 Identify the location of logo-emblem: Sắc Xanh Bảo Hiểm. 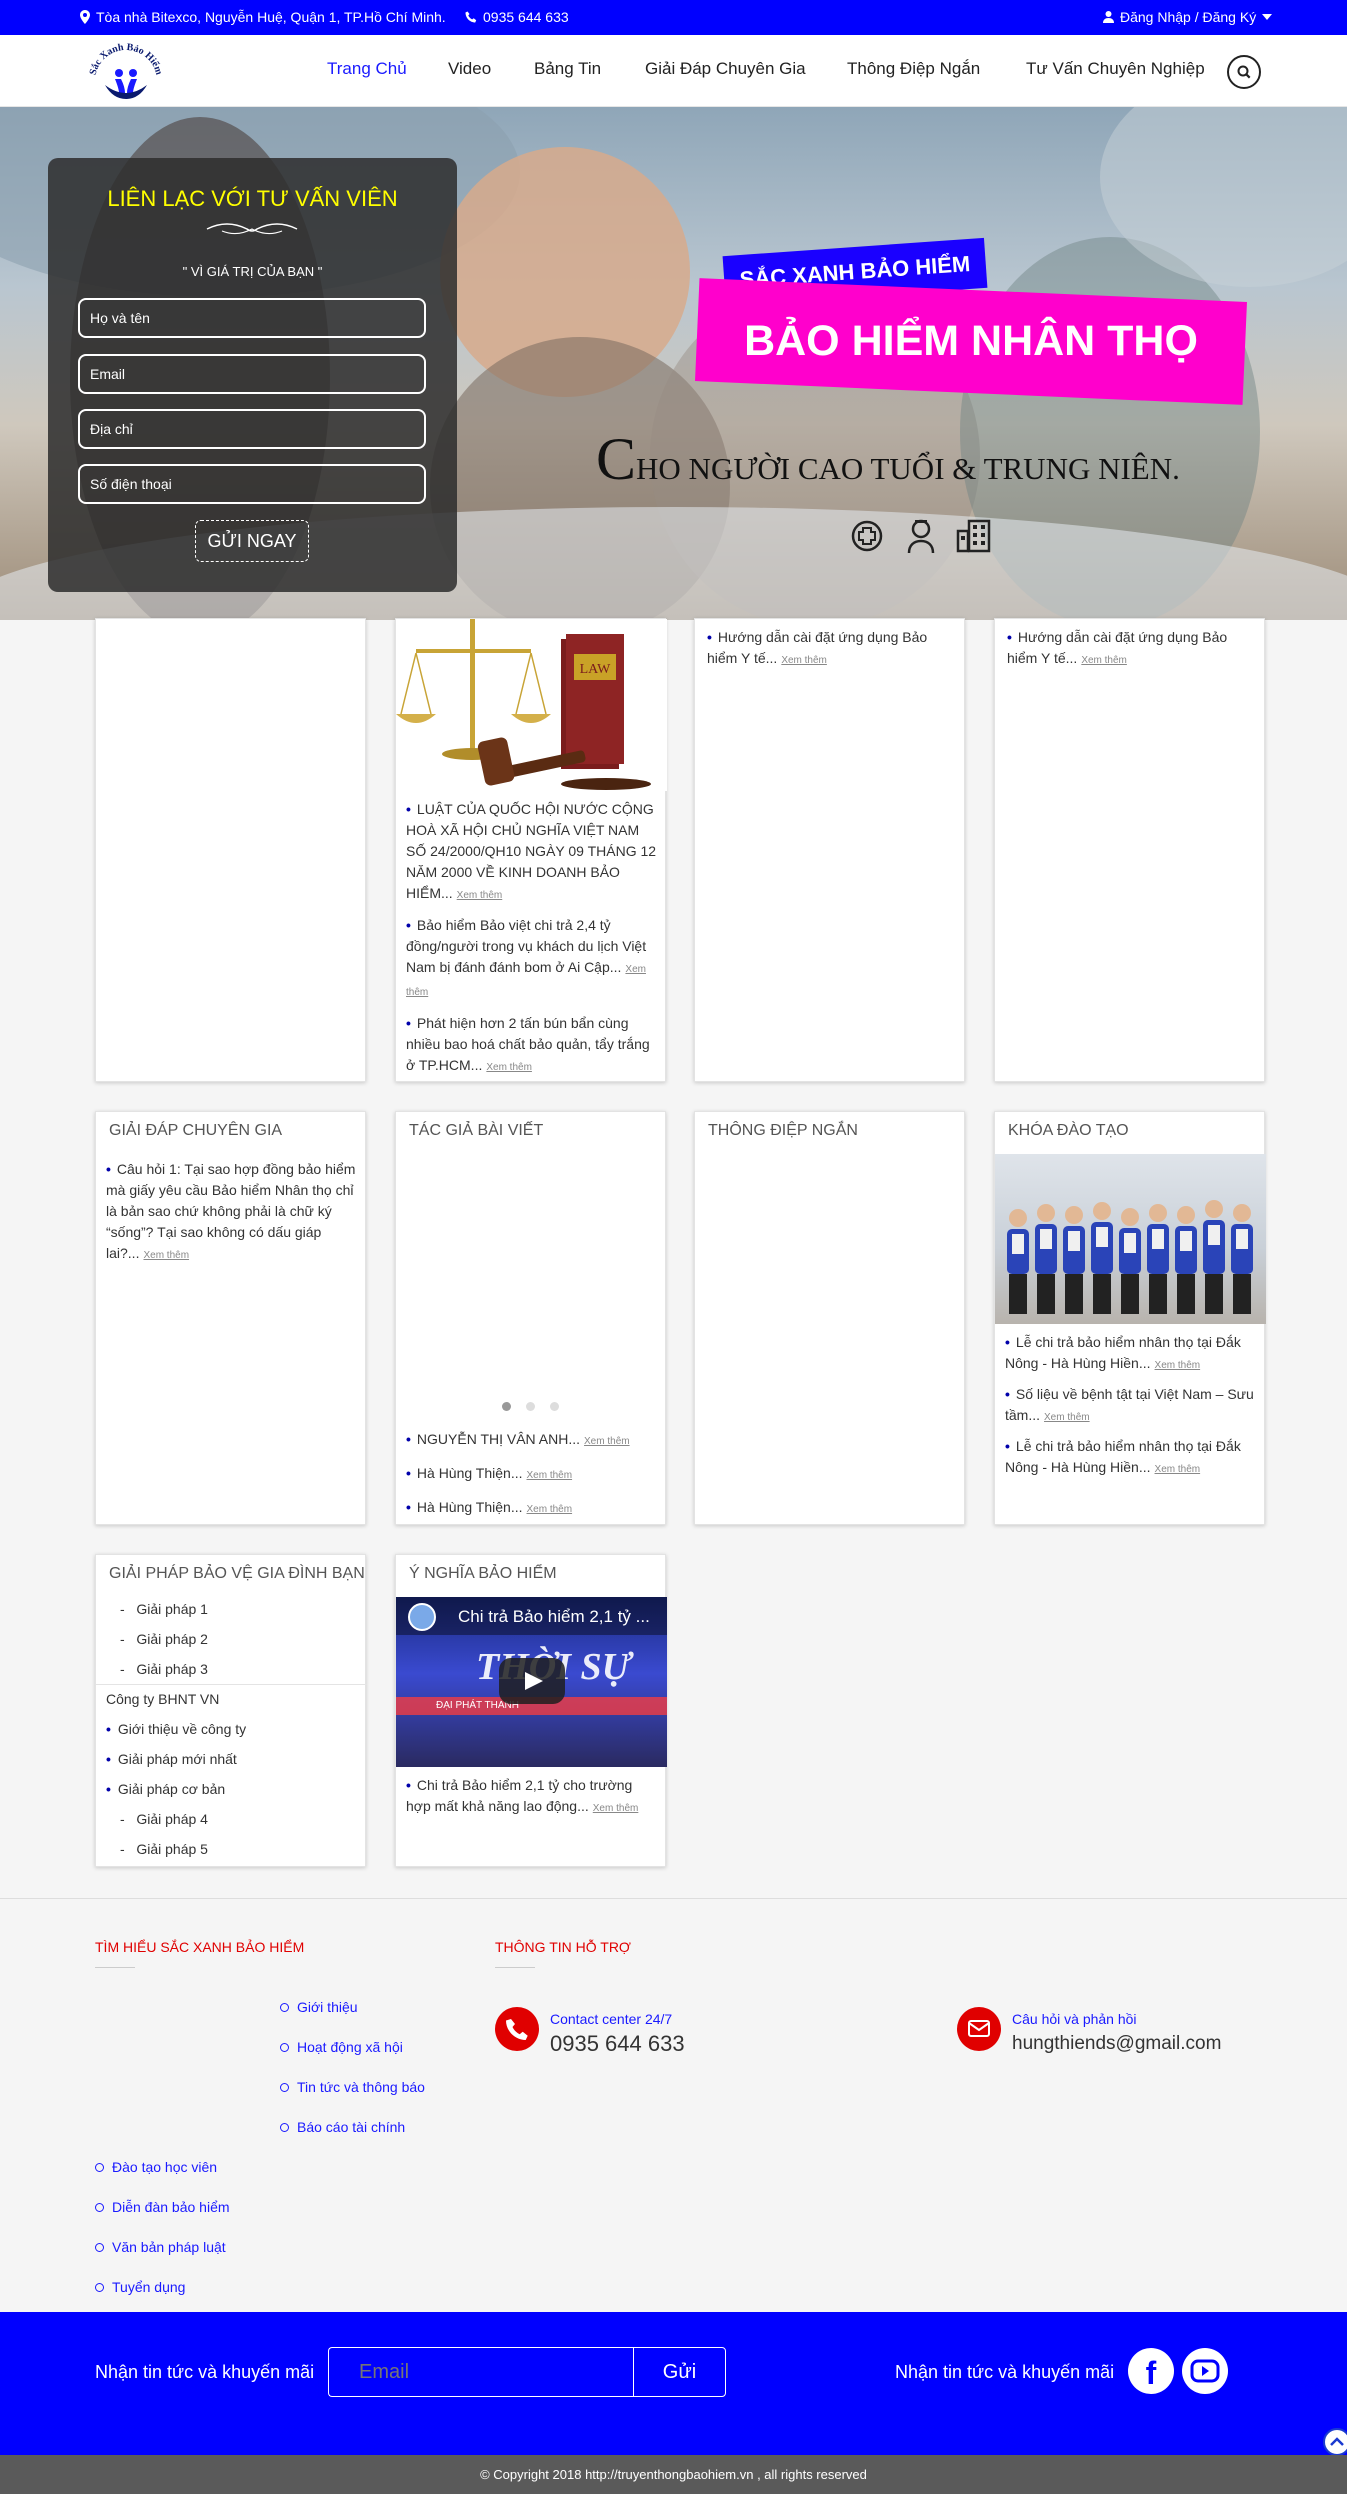
(126, 70).